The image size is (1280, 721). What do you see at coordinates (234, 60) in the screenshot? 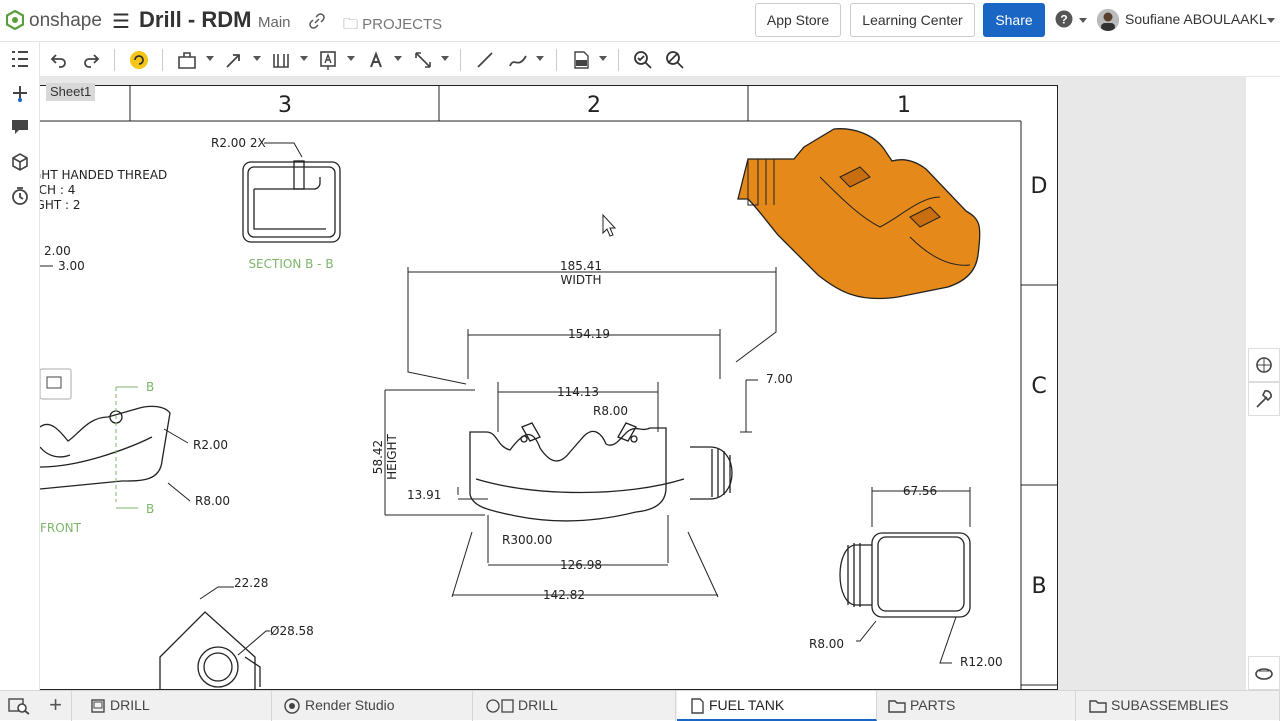
I see `projected-view-icon` at bounding box center [234, 60].